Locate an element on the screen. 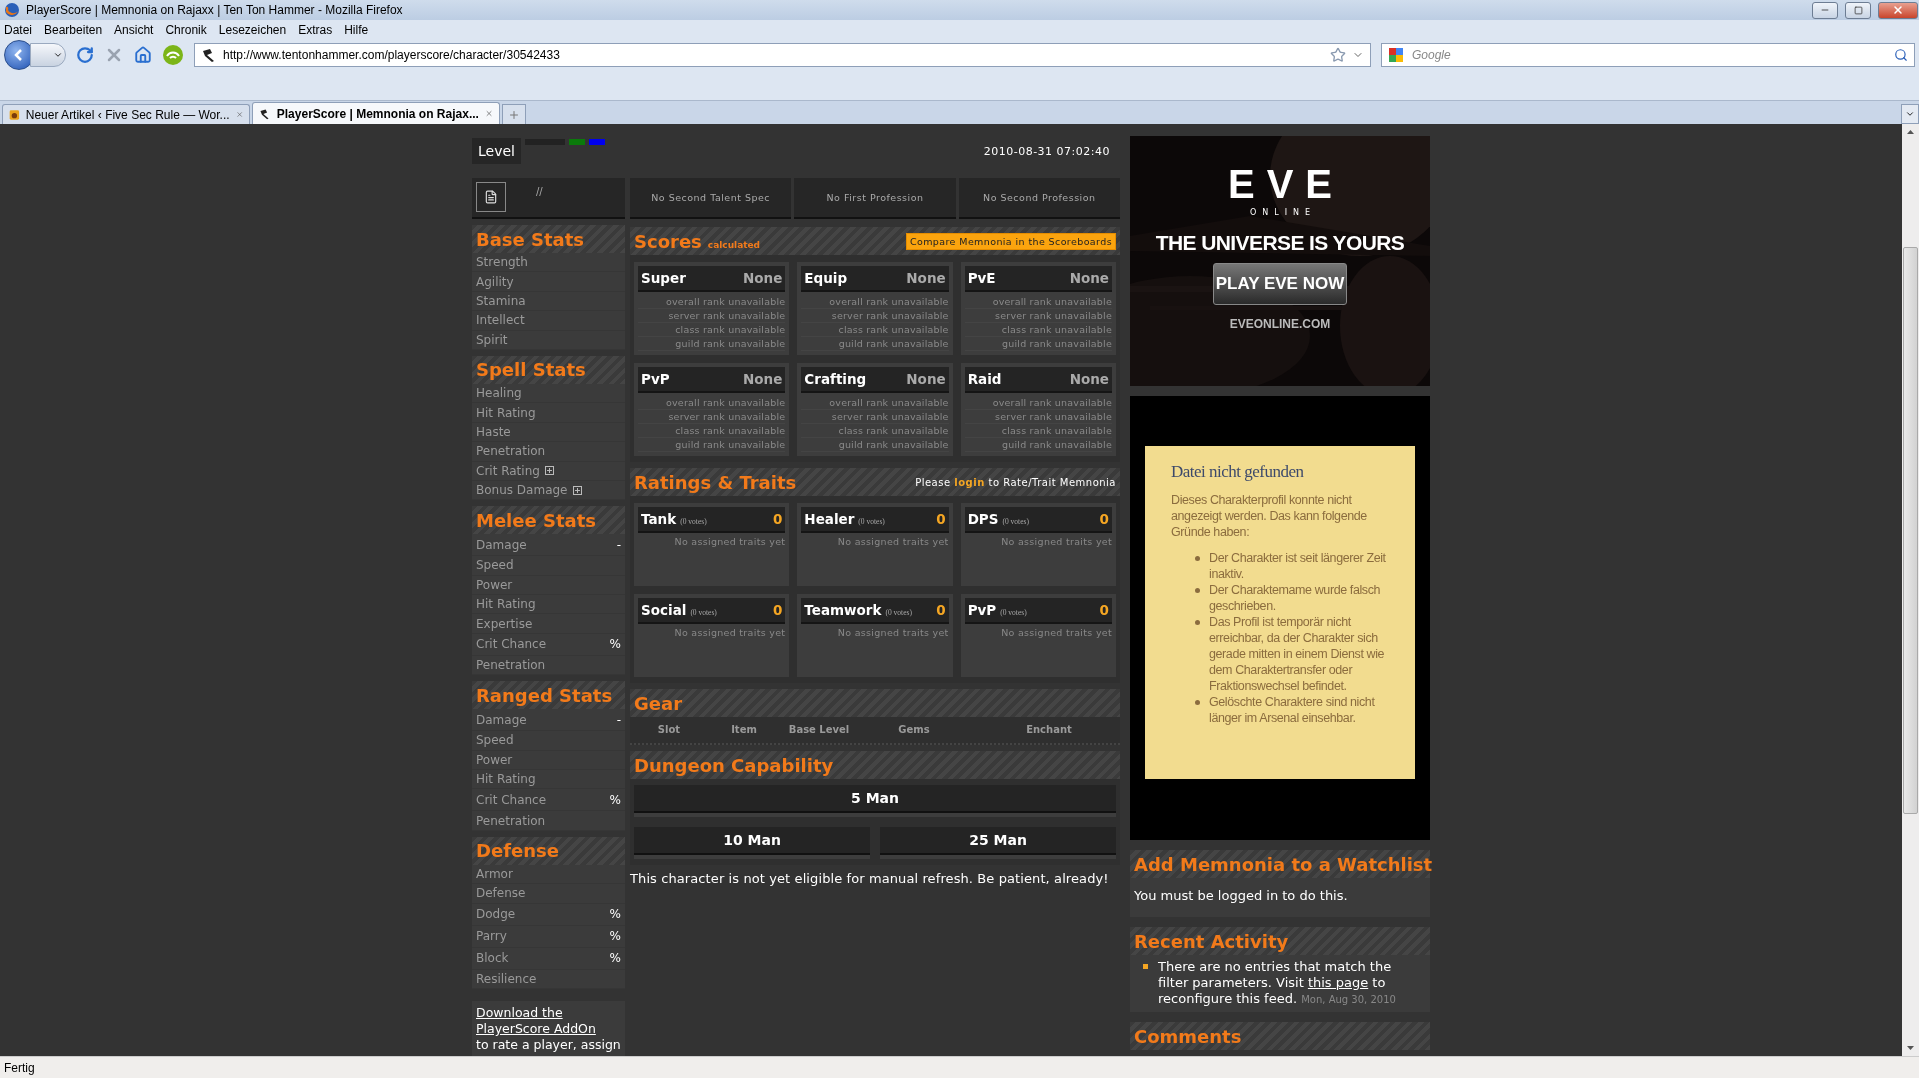 Image resolution: width=1919 pixels, height=1078 pixels. close-button is located at coordinates (1898, 10).